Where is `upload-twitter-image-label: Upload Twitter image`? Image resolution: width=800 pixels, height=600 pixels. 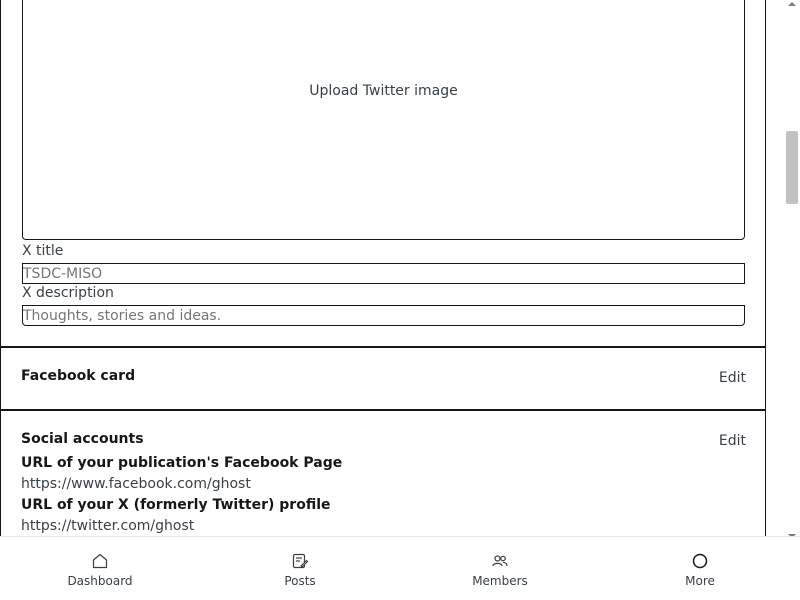 upload-twitter-image-label: Upload Twitter image is located at coordinates (383, 90).